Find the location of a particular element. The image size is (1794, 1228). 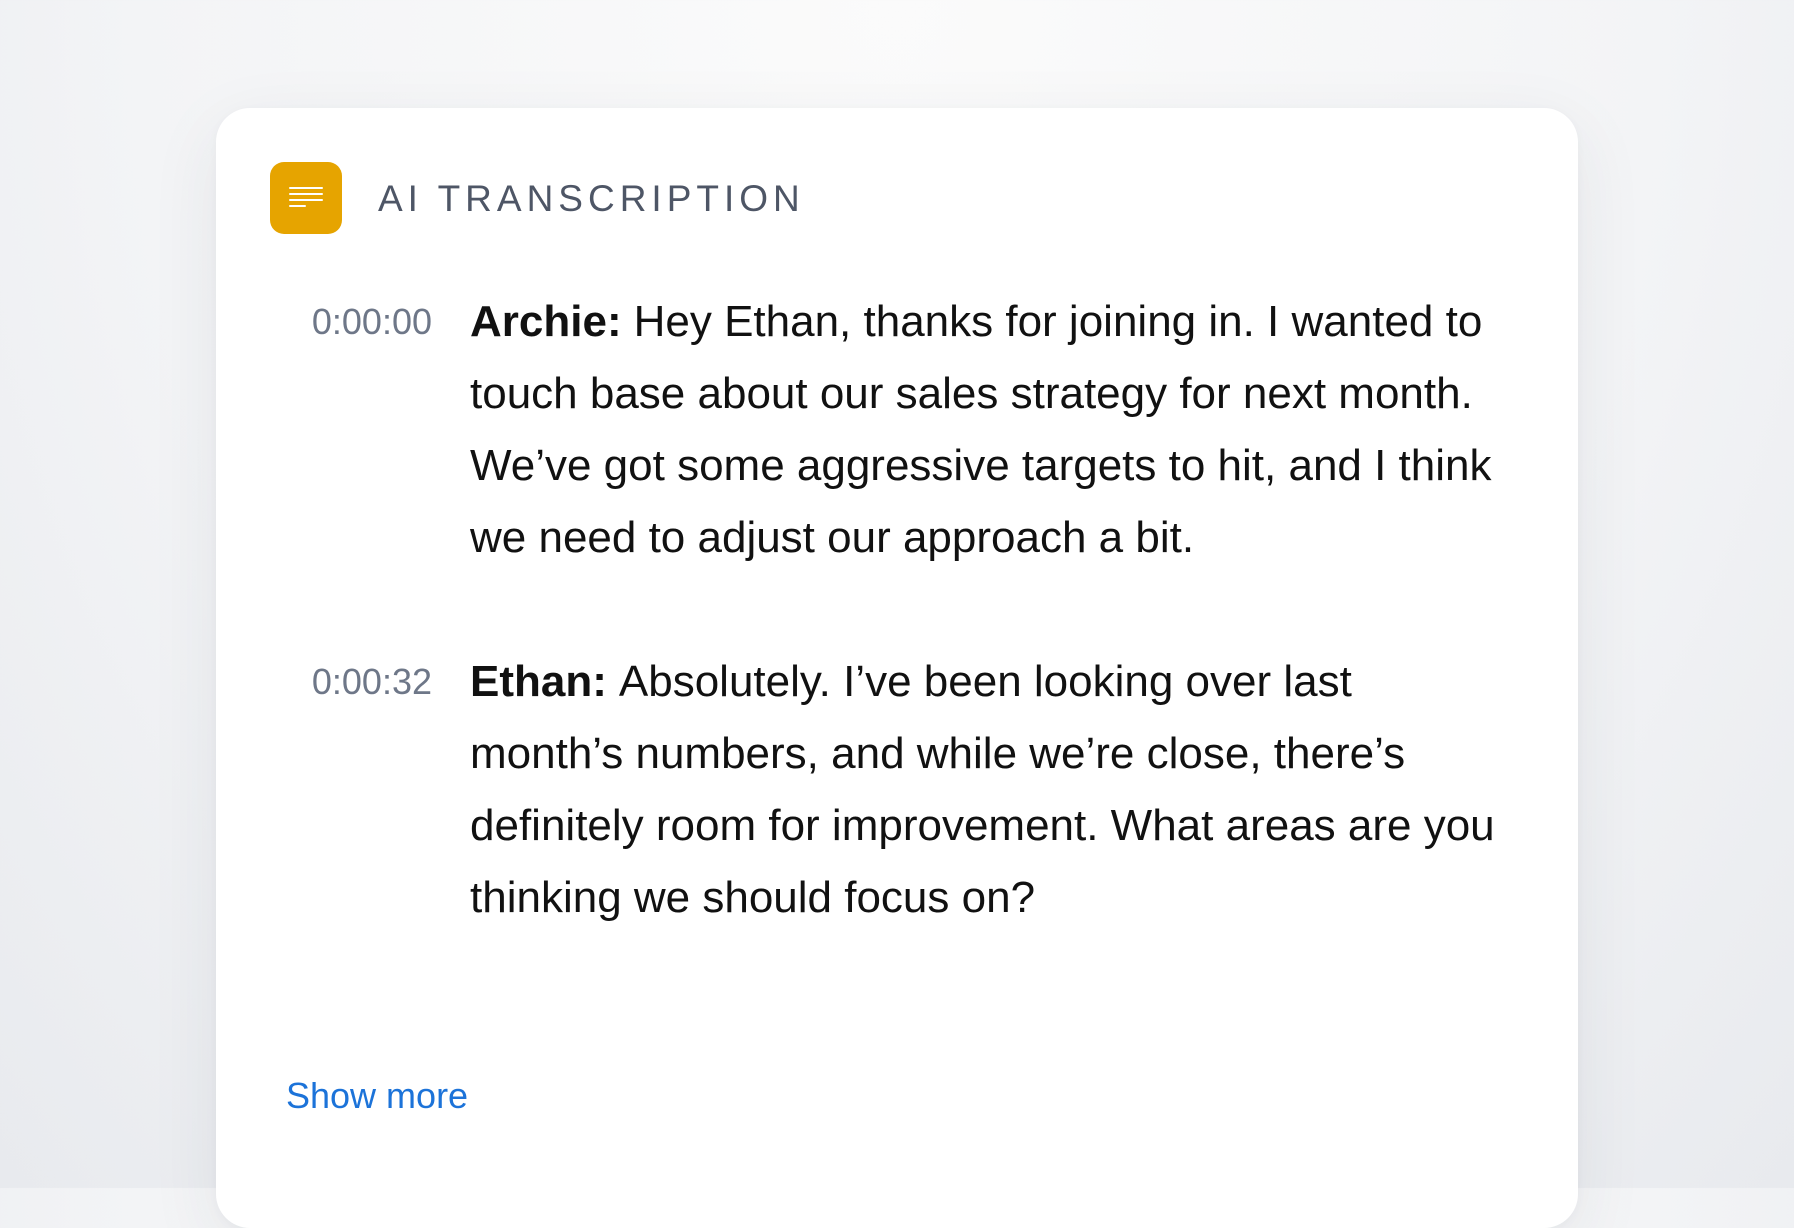

card-header: AI TRANSCRIPTION is located at coordinates (537, 198).